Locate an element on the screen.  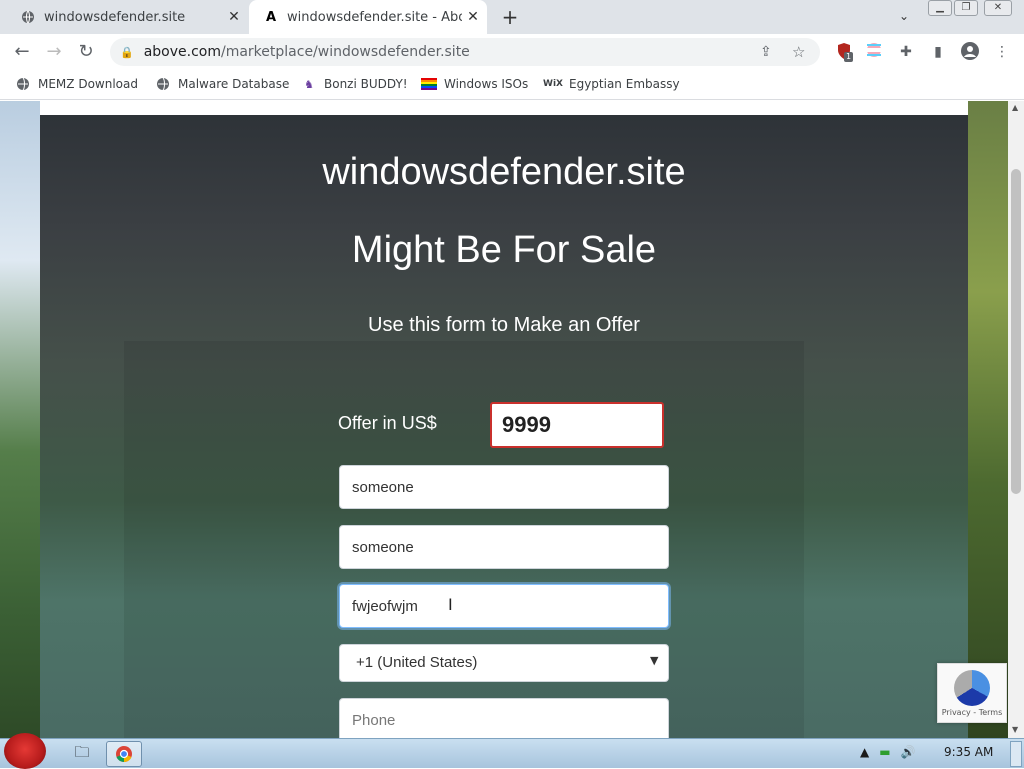
show-desktop-button is located at coordinates (1016, 754).